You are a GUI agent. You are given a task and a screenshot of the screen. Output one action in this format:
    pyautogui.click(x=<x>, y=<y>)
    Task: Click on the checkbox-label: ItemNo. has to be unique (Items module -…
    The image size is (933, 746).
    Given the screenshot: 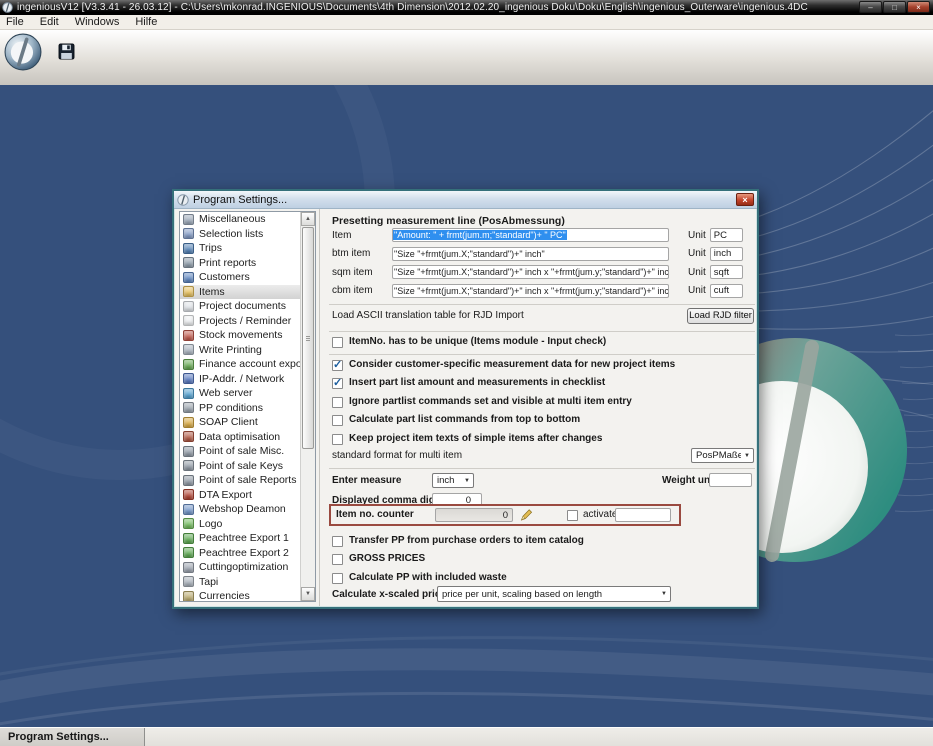 What is the action you would take?
    pyautogui.click(x=478, y=341)
    